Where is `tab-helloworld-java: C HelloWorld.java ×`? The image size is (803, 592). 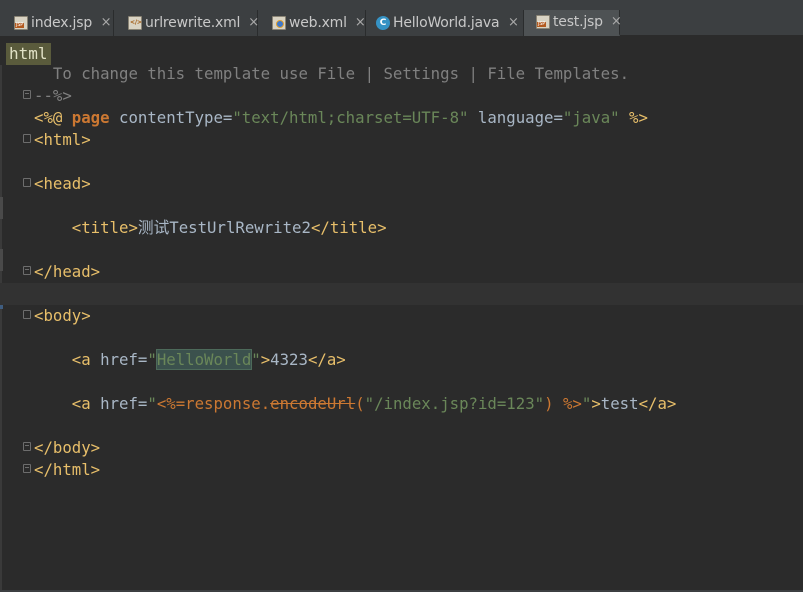
tab-helloworld-java: C HelloWorld.java × is located at coordinates (445, 23).